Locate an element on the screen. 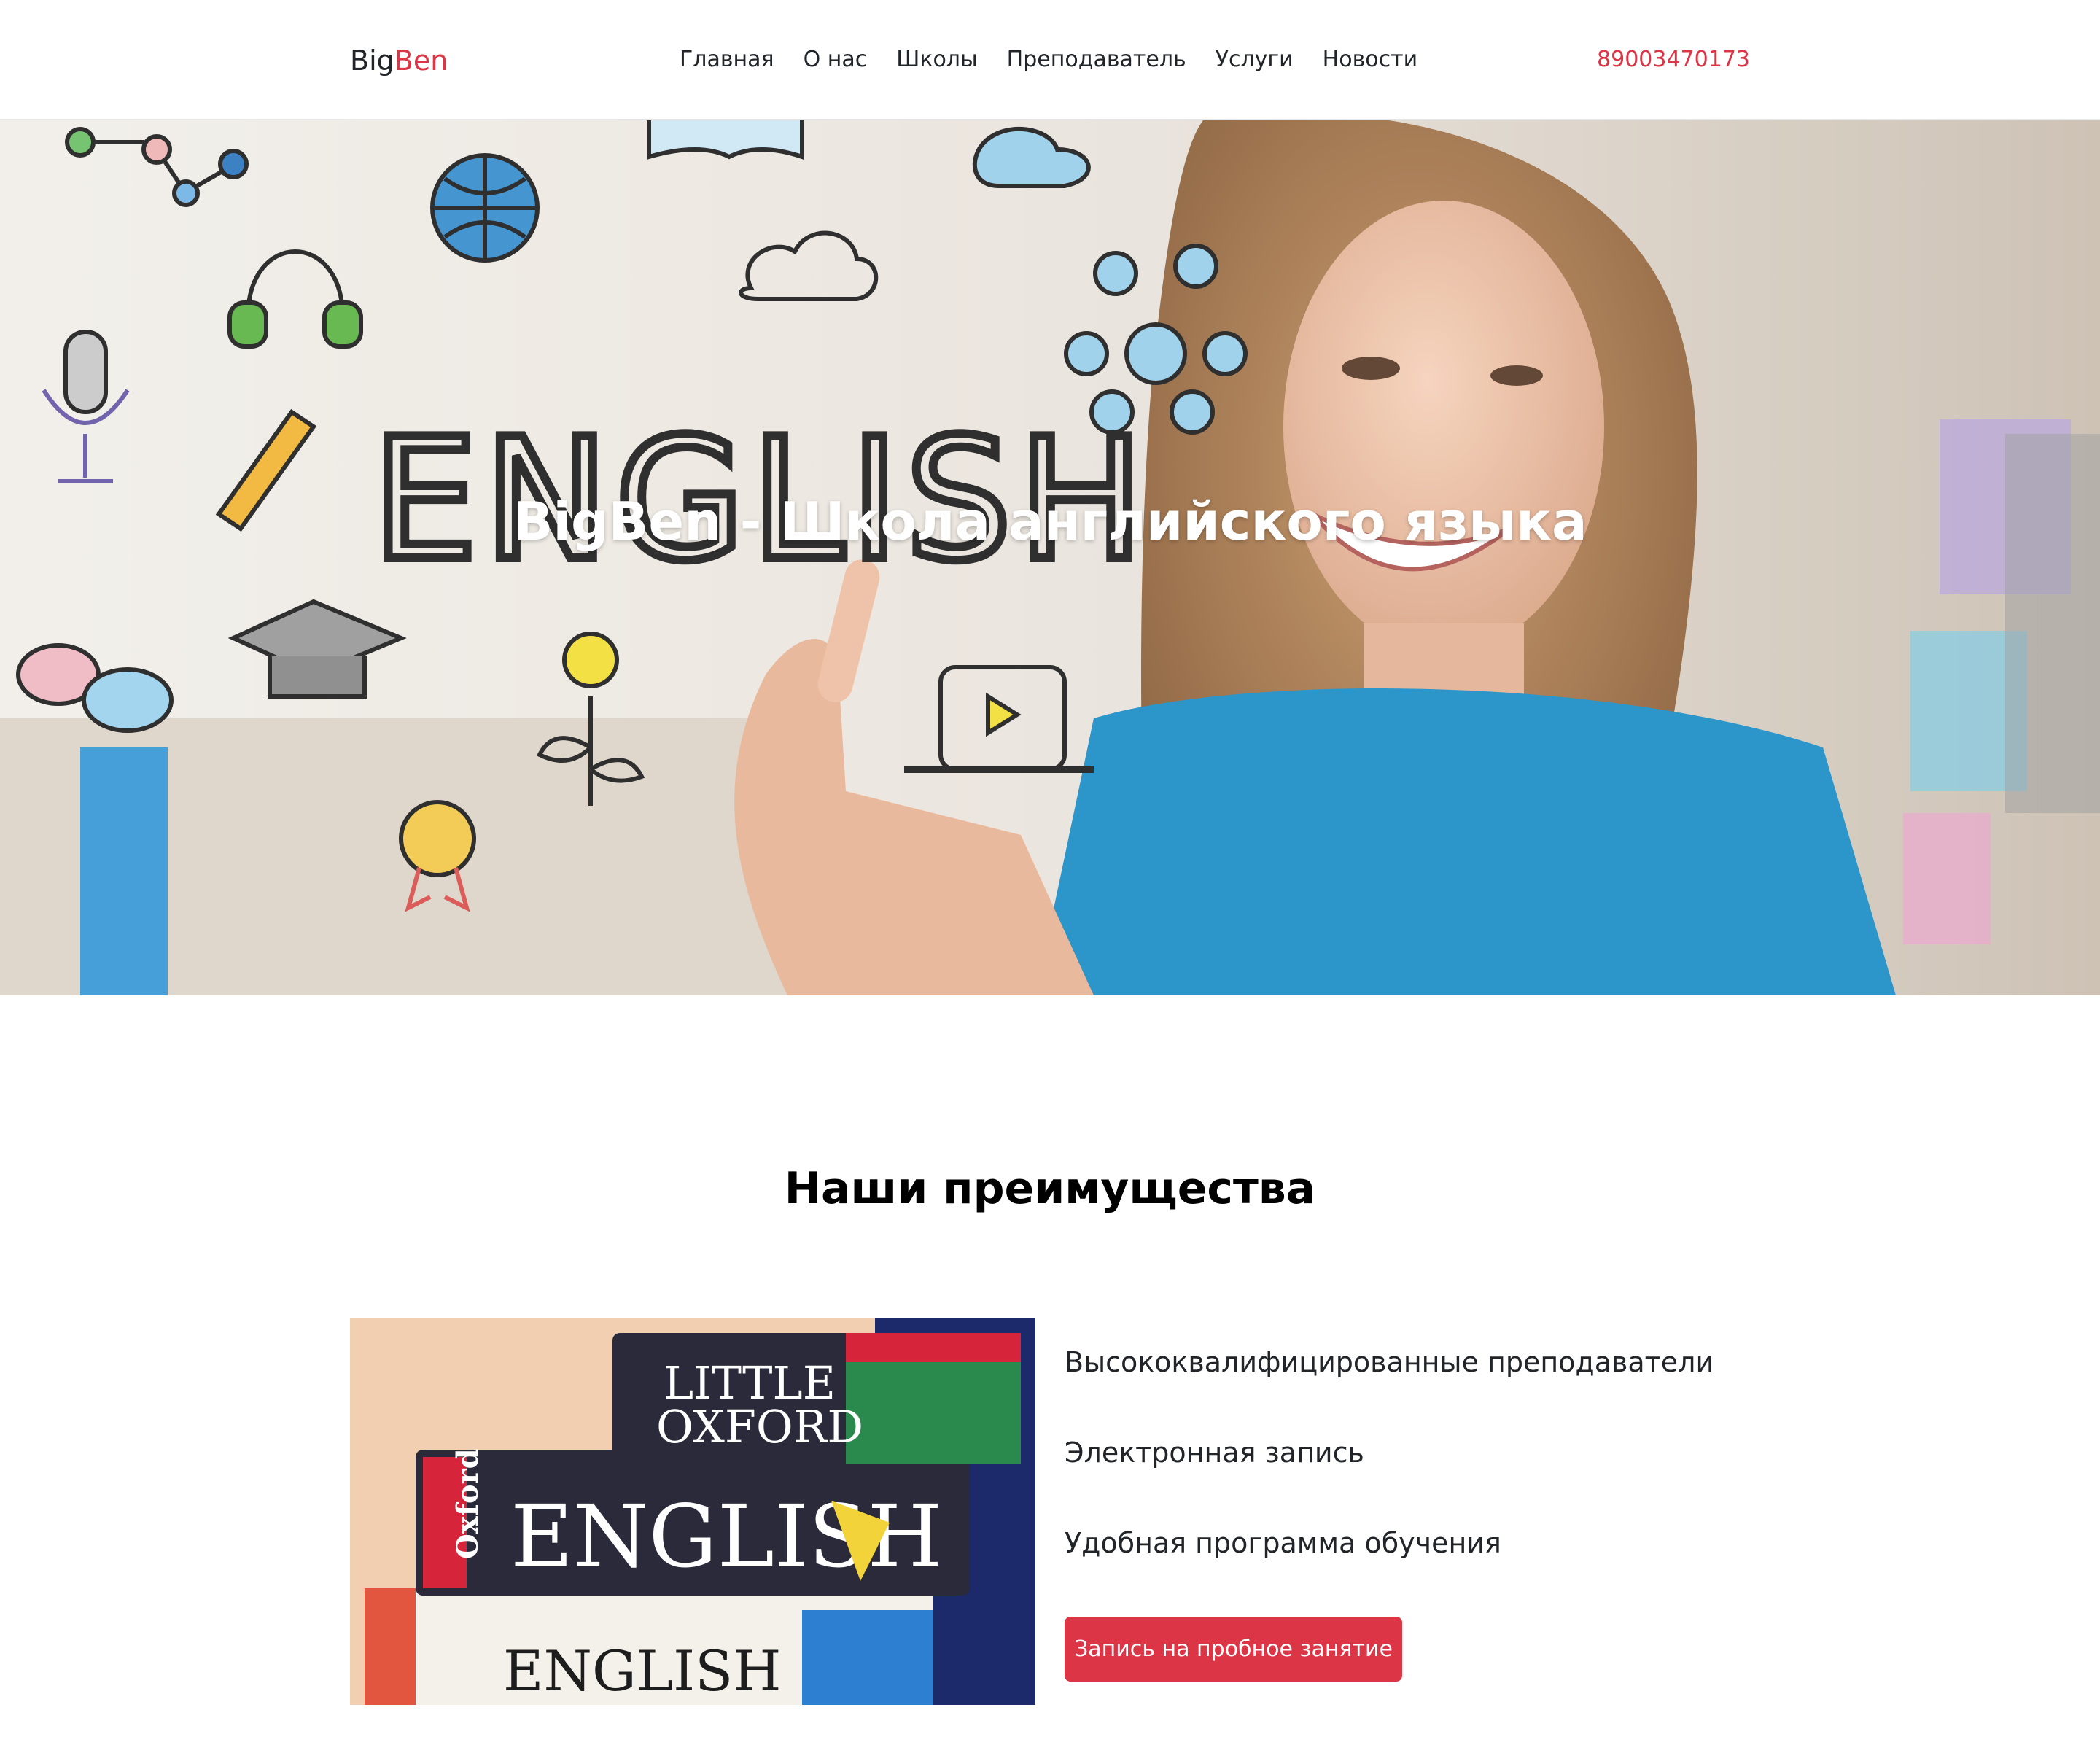 The height and width of the screenshot is (1737, 2100). nav-link-services: Услуги is located at coordinates (1255, 59).